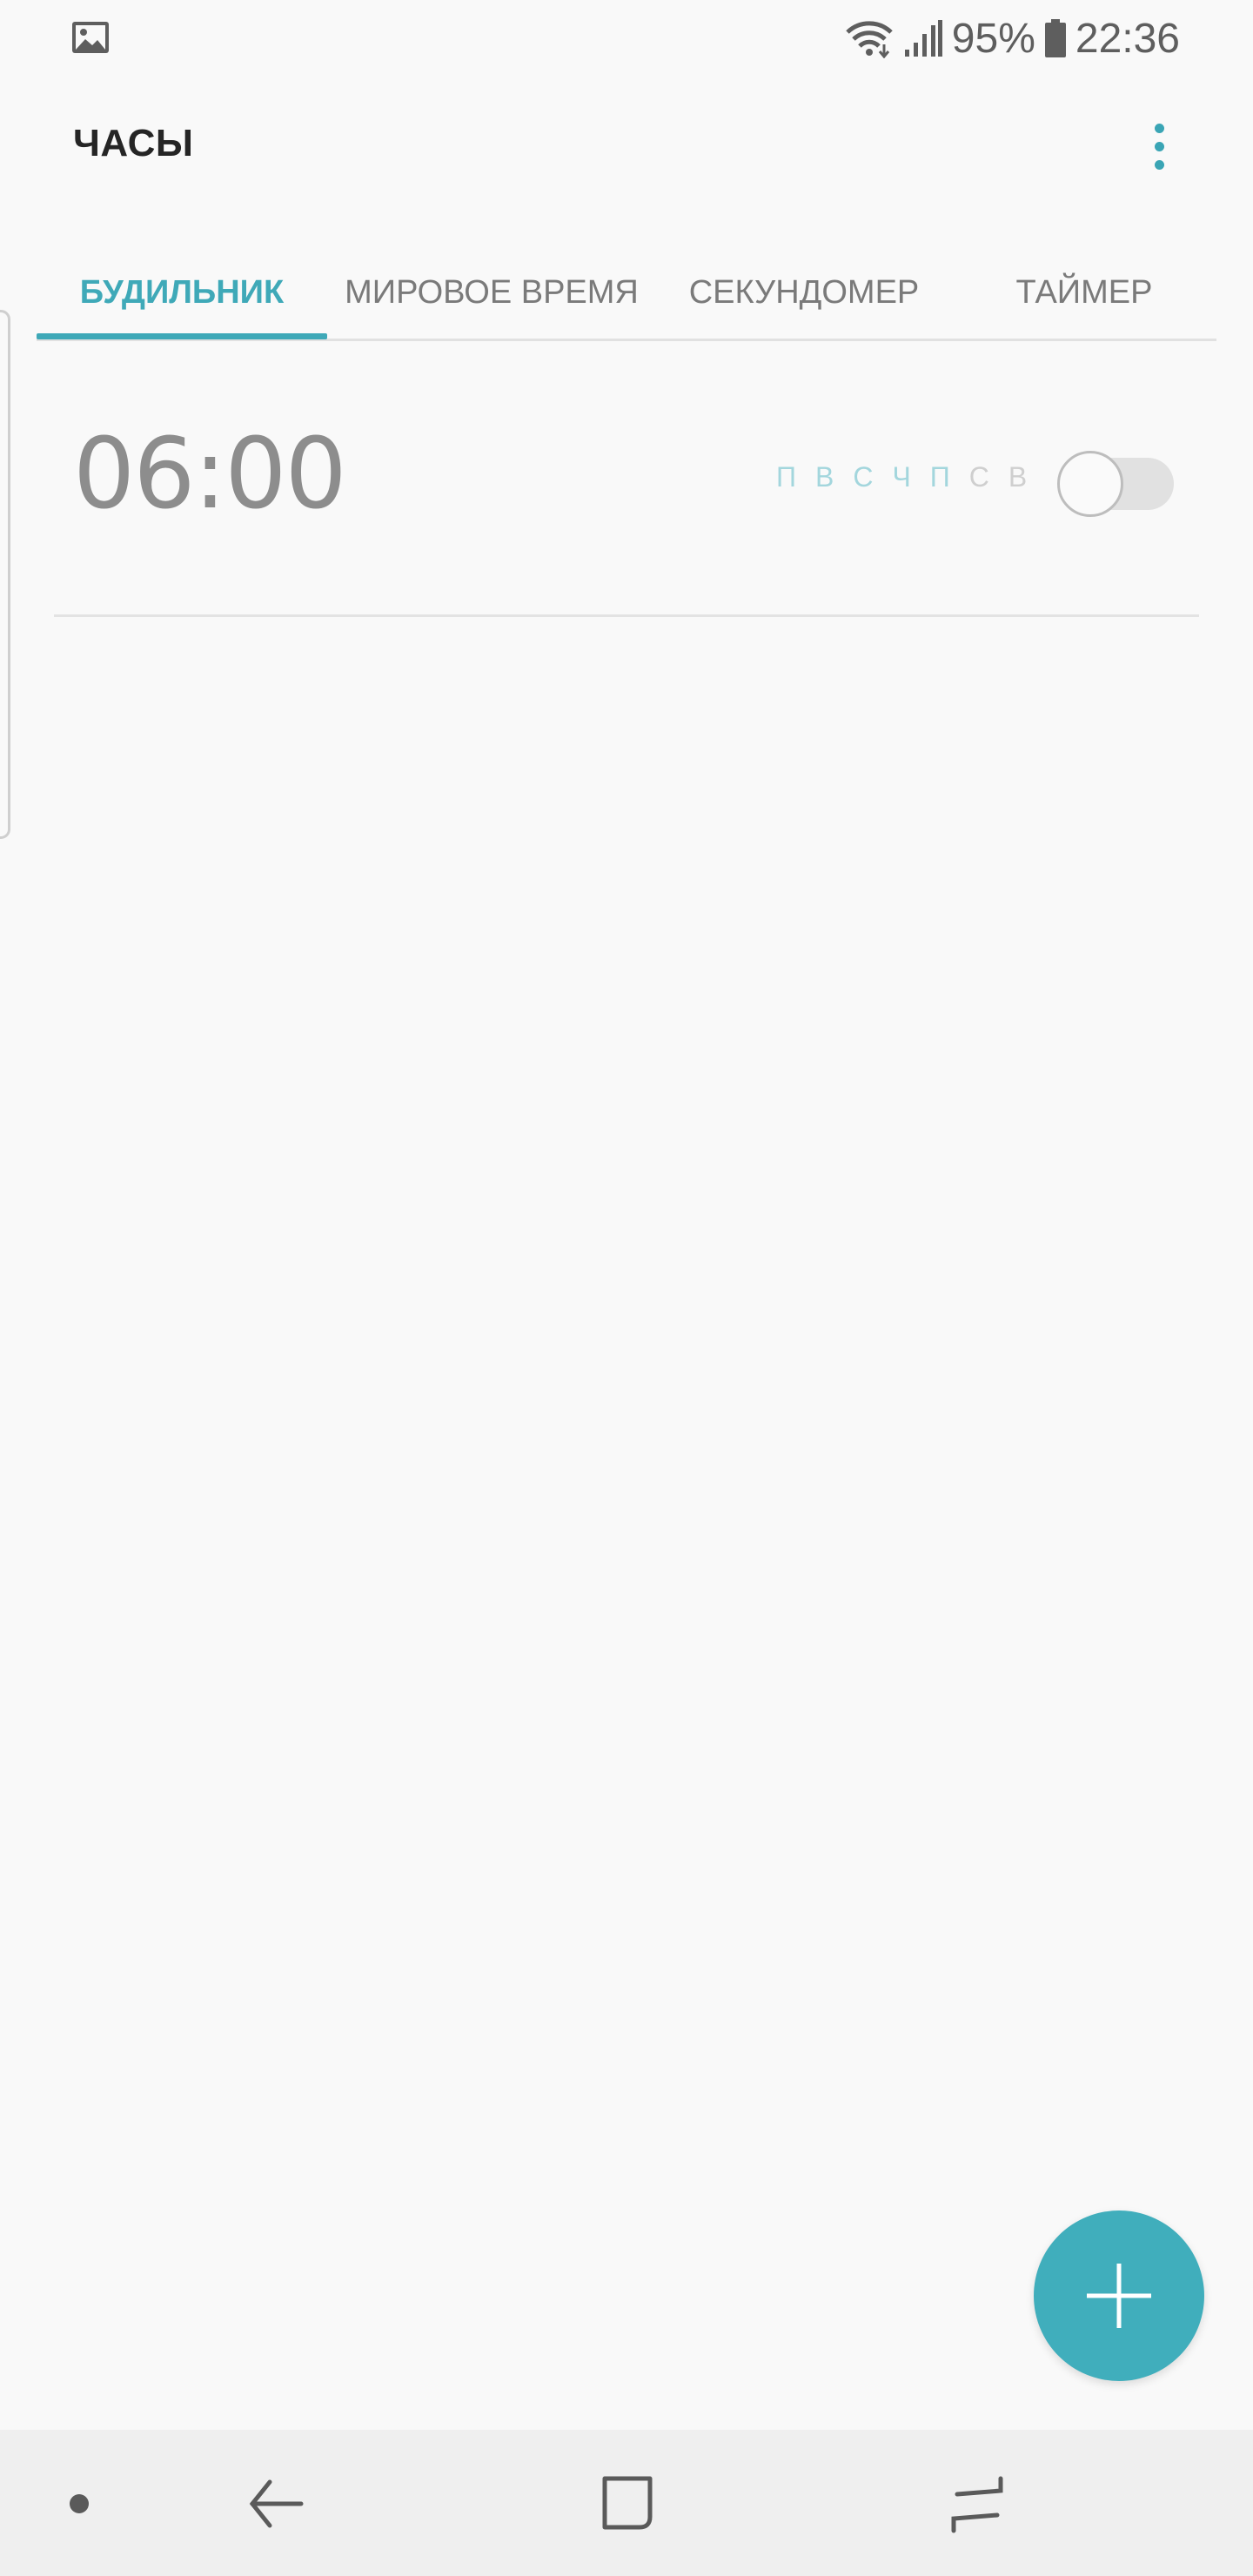  Describe the element at coordinates (90, 37) in the screenshot. I see `image-icon` at that location.